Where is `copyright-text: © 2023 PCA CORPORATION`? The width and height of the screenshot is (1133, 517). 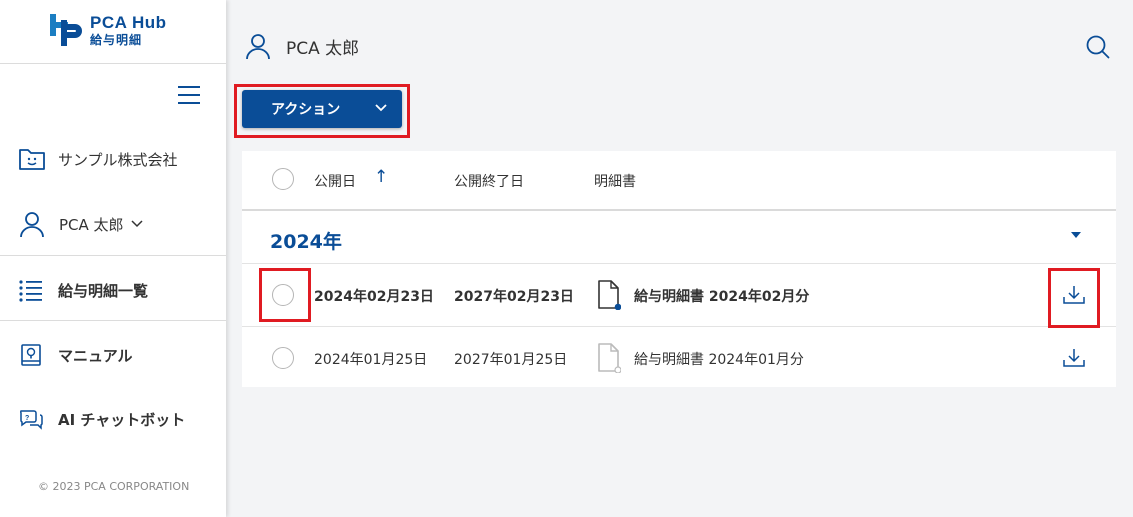
copyright-text: © 2023 PCA CORPORATION is located at coordinates (114, 486).